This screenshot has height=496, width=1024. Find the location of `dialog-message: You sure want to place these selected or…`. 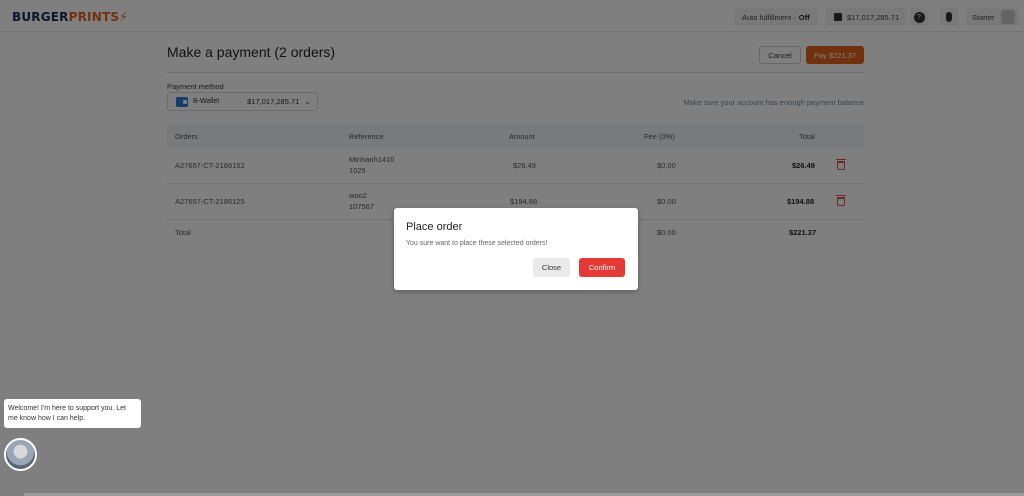

dialog-message: You sure want to place these selected or… is located at coordinates (477, 243).